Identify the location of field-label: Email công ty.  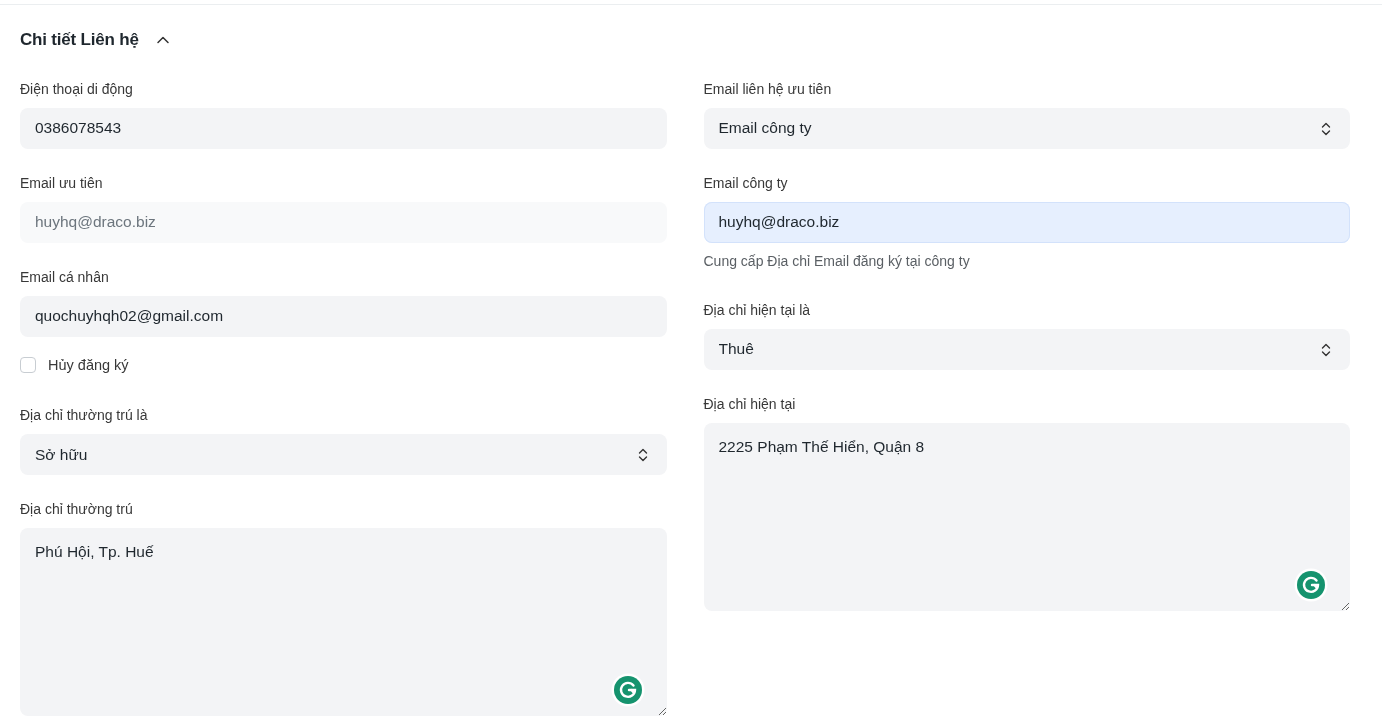
(745, 183).